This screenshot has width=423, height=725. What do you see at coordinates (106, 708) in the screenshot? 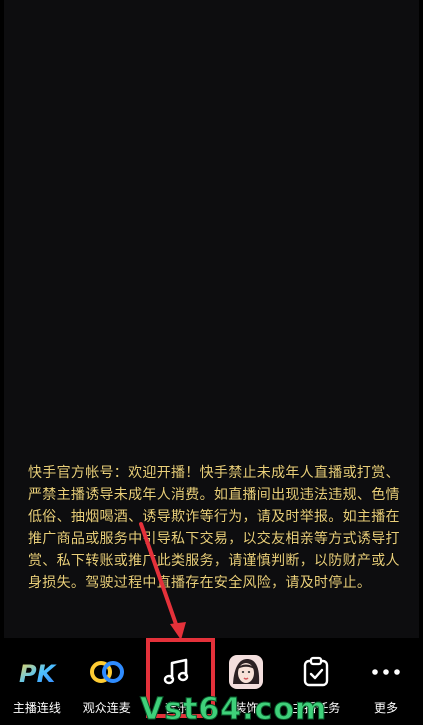
I see `toolbar-label: 观众连麦` at bounding box center [106, 708].